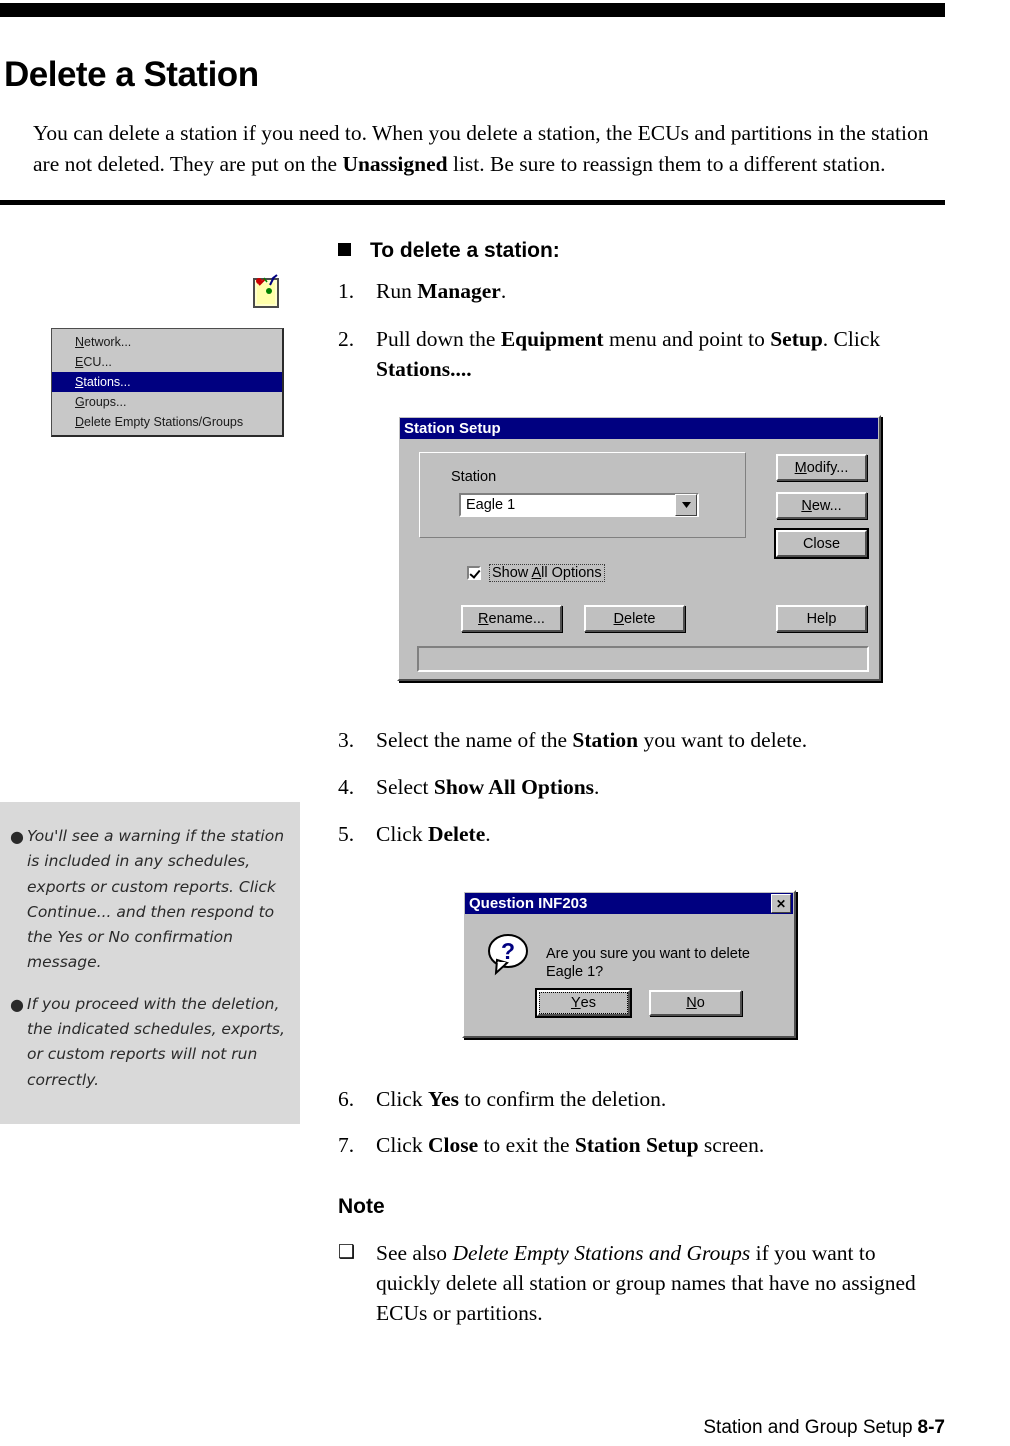 This screenshot has height=1446, width=1010. Describe the element at coordinates (80, 342) in the screenshot. I see `menu-item-network-acc: N` at that location.